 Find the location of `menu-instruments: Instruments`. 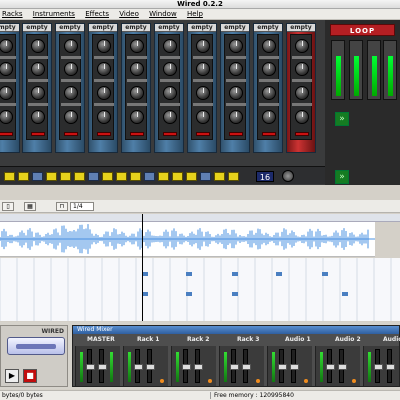

menu-instruments: Instruments is located at coordinates (54, 14).